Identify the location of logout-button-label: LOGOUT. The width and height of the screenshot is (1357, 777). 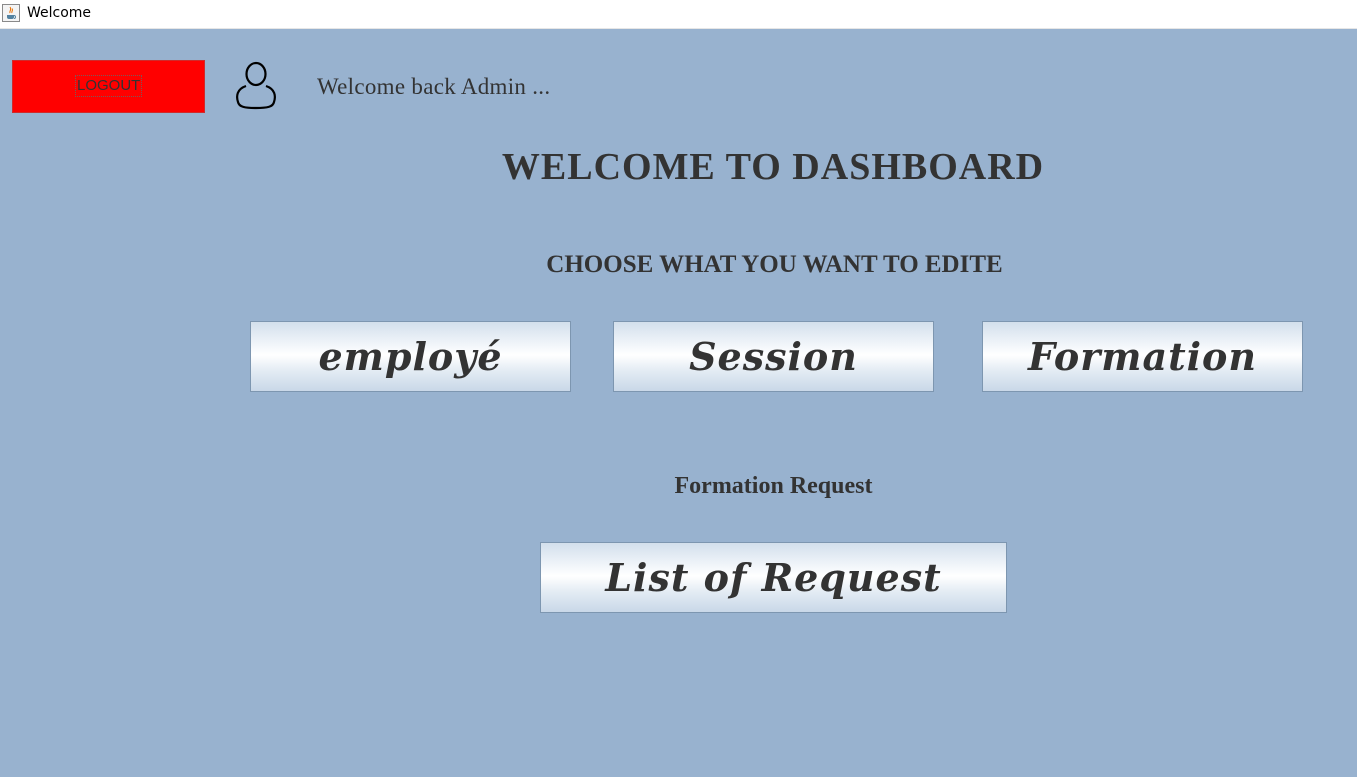
(109, 86).